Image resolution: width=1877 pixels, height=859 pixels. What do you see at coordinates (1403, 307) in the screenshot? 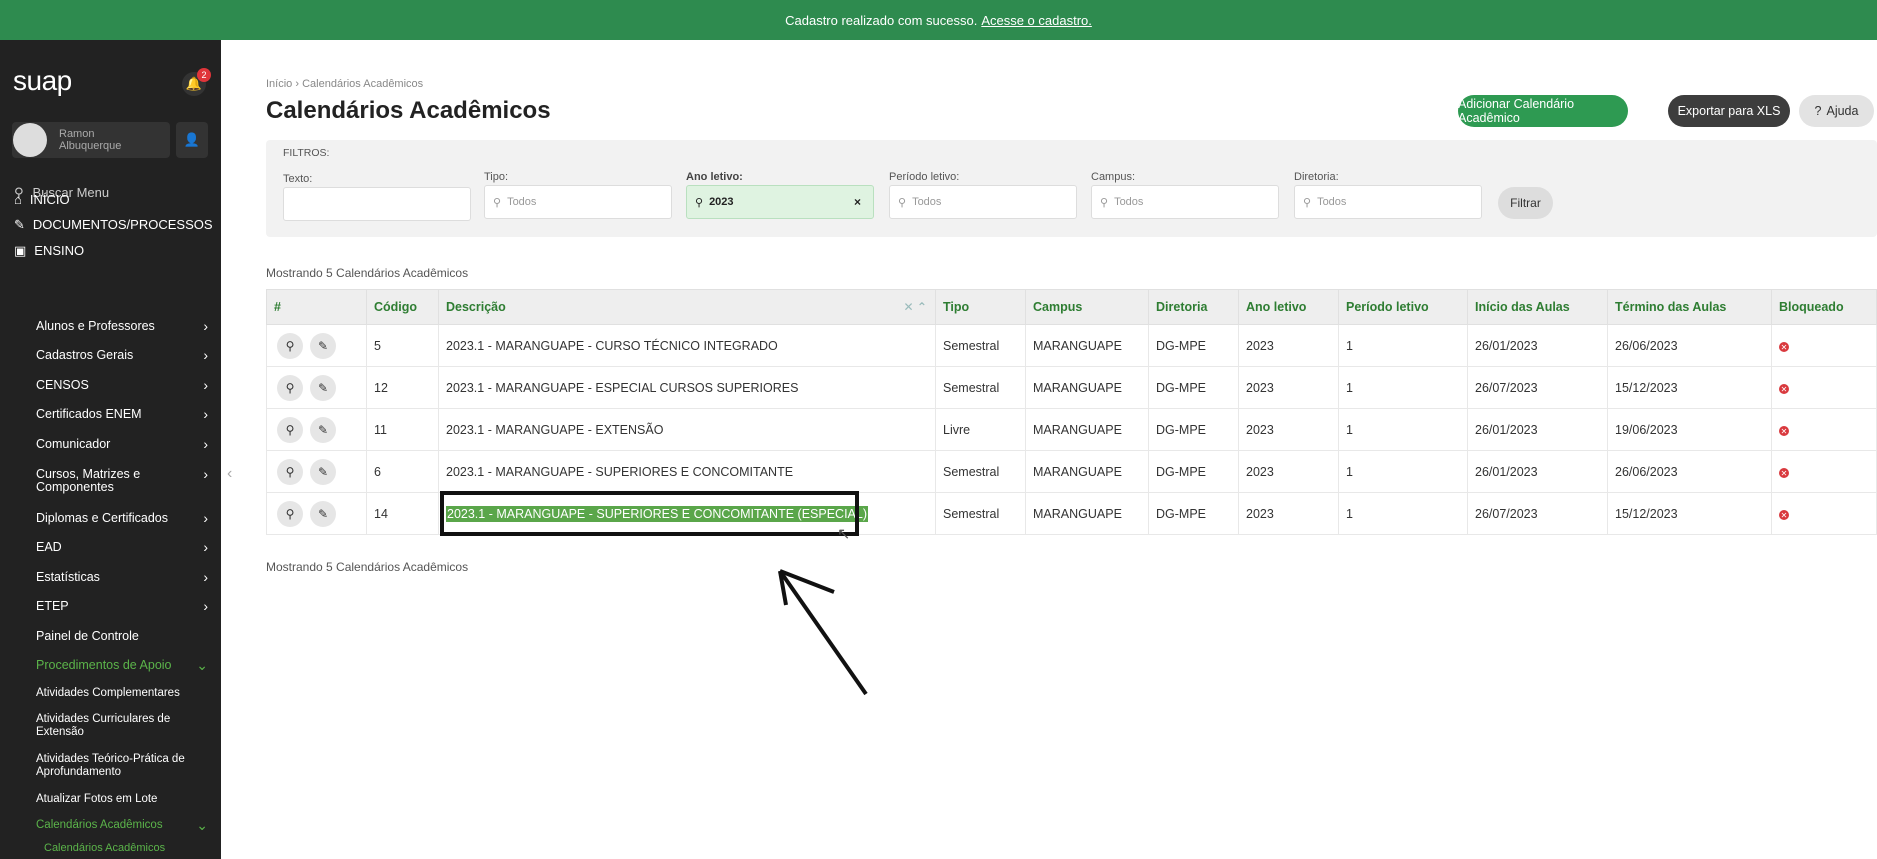
I see `col-periodo: Período letivo` at bounding box center [1403, 307].